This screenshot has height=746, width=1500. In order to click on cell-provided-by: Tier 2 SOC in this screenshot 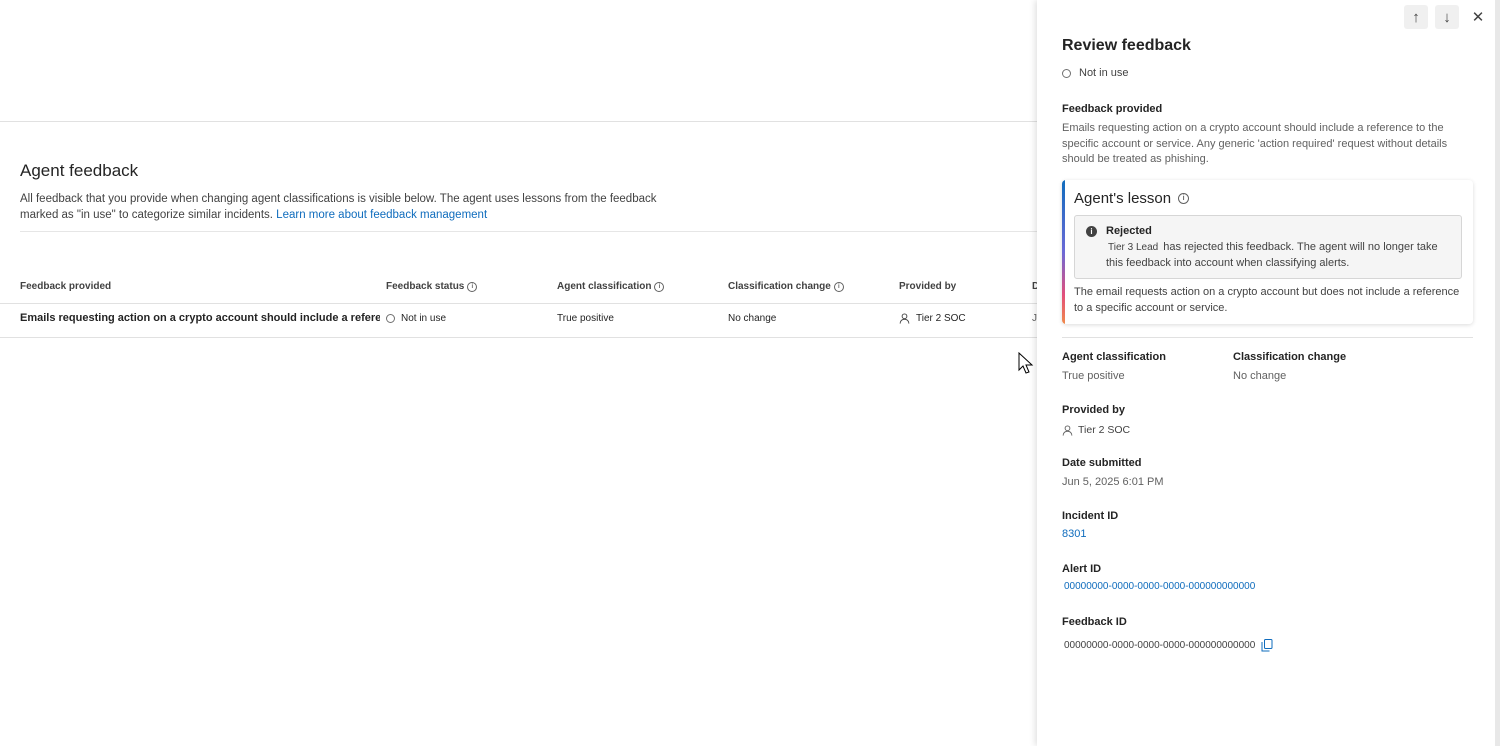, I will do `click(932, 318)`.